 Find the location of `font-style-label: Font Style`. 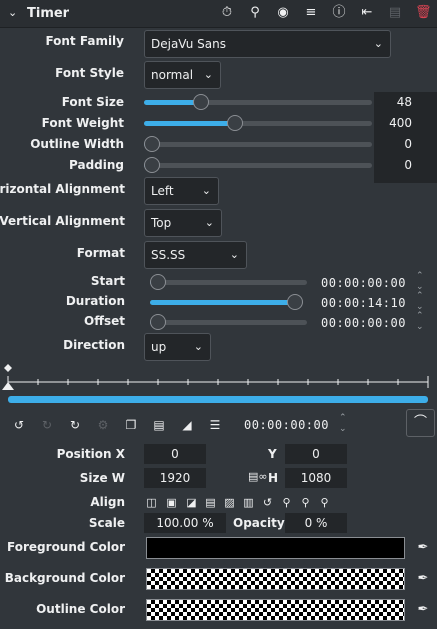

font-style-label: Font Style is located at coordinates (89, 73).